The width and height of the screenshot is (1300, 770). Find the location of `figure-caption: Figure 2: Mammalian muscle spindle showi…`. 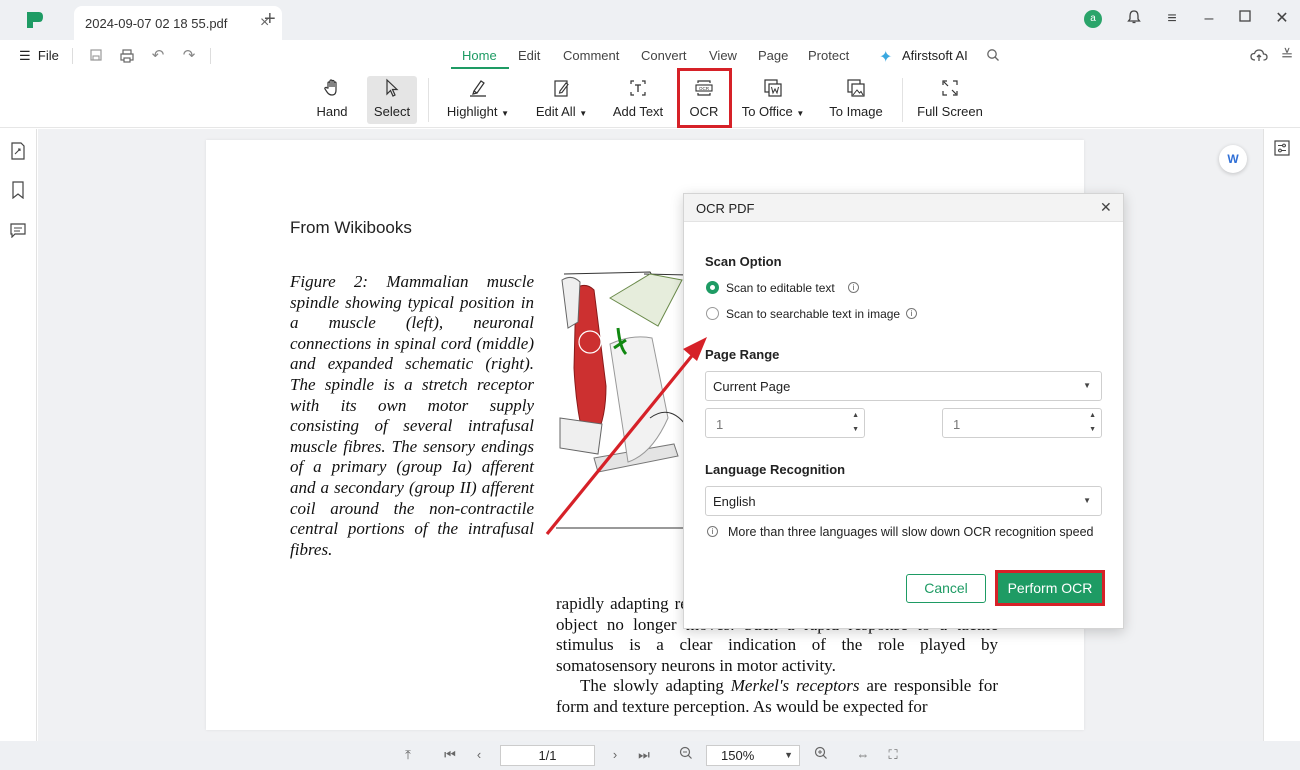

figure-caption: Figure 2: Mammalian muscle spindle showi… is located at coordinates (412, 415).